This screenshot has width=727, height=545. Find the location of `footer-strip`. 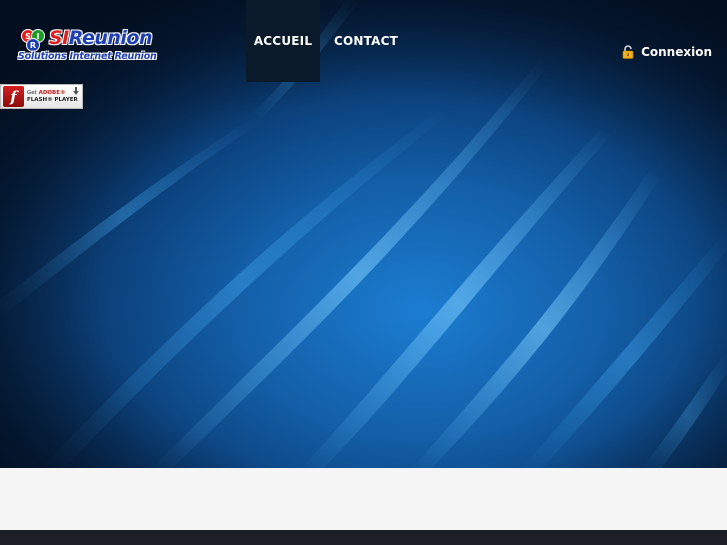

footer-strip is located at coordinates (363, 537).